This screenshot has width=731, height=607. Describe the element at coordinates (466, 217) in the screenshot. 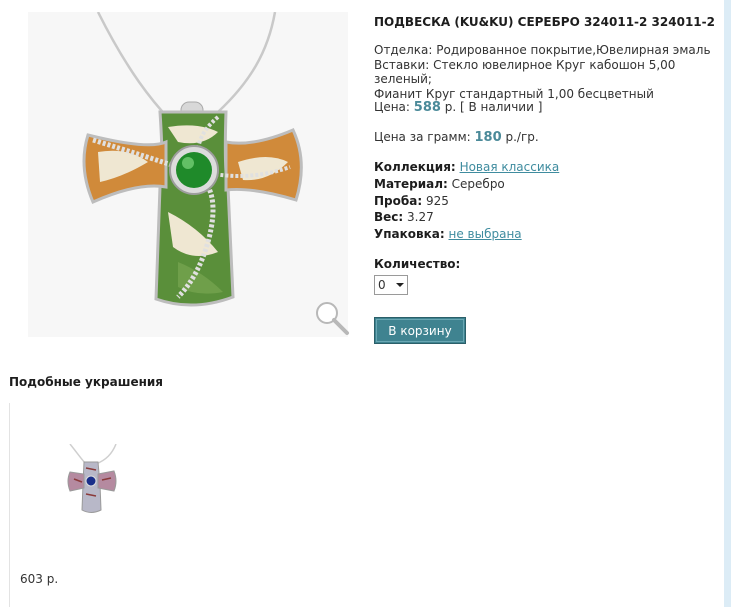

I see `weight-row: Вес: 3.27` at that location.